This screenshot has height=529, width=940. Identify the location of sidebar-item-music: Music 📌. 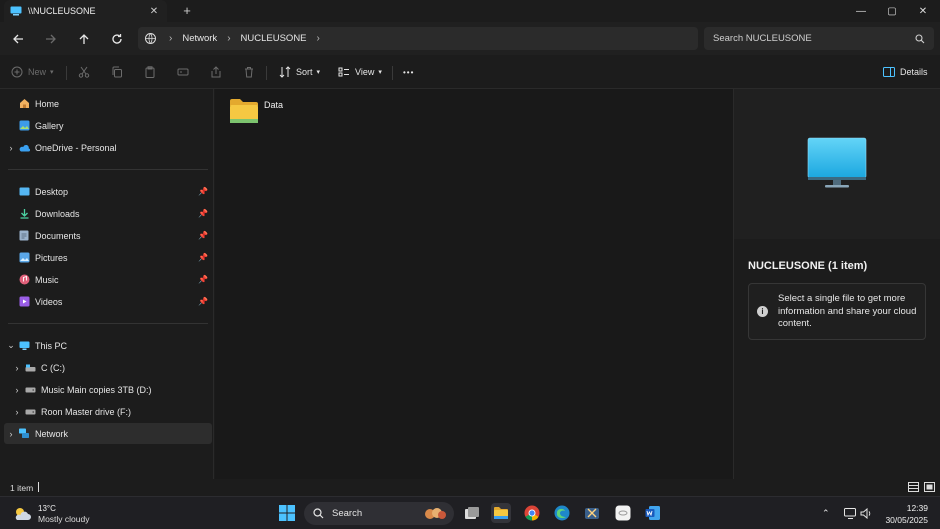
(108, 279).